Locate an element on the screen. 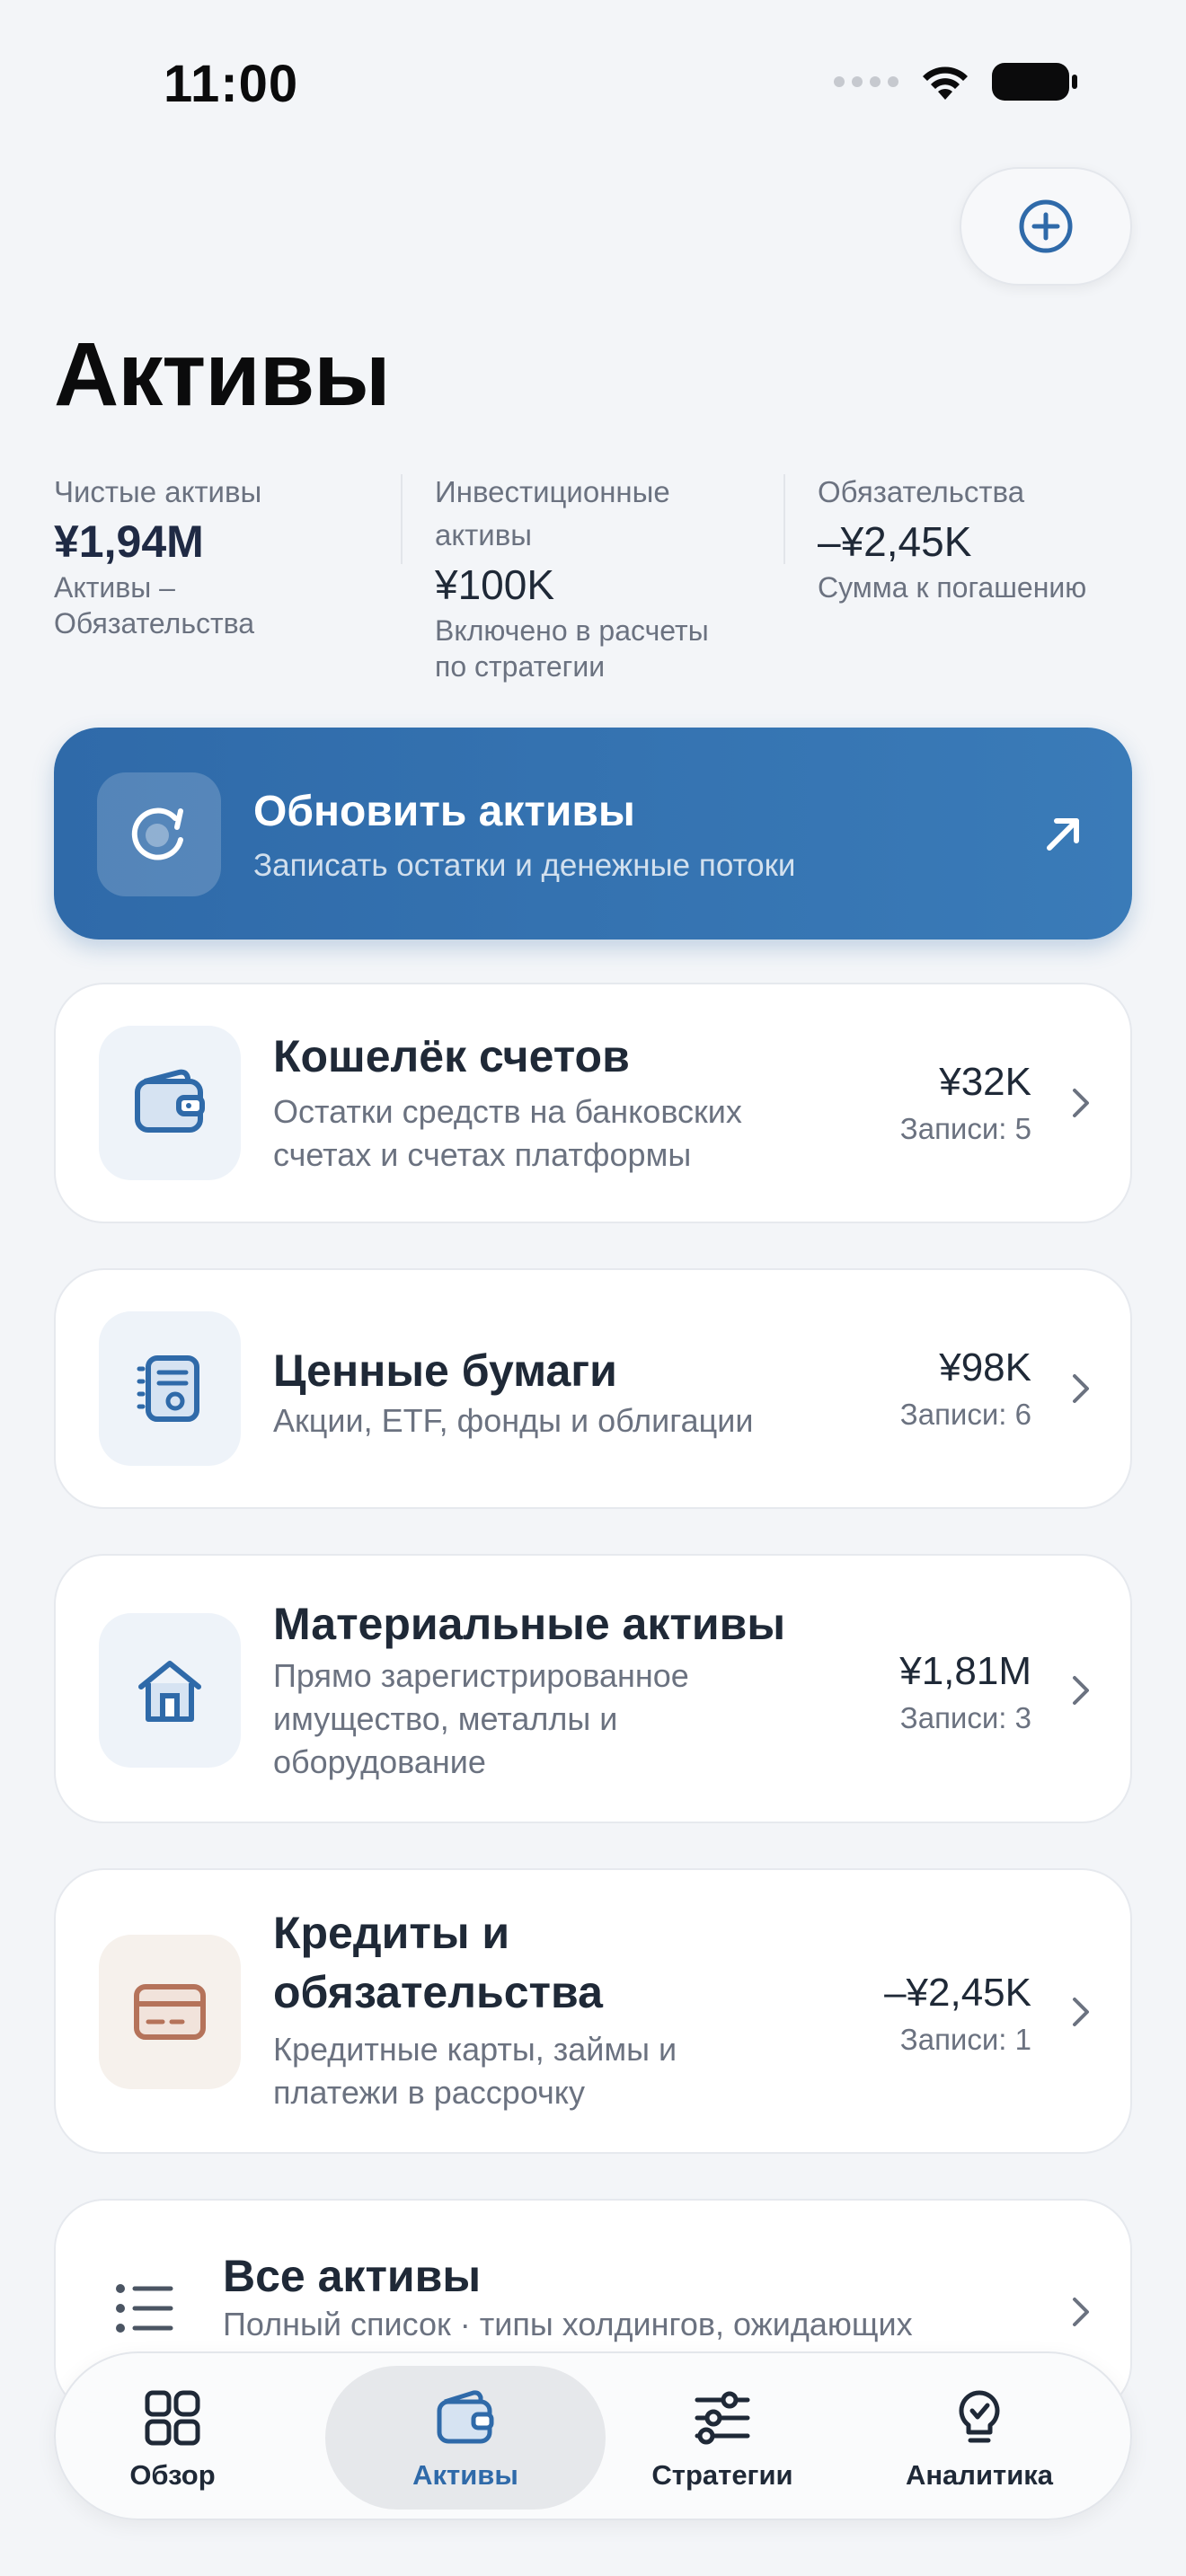  document-icon is located at coordinates (168, 1388).